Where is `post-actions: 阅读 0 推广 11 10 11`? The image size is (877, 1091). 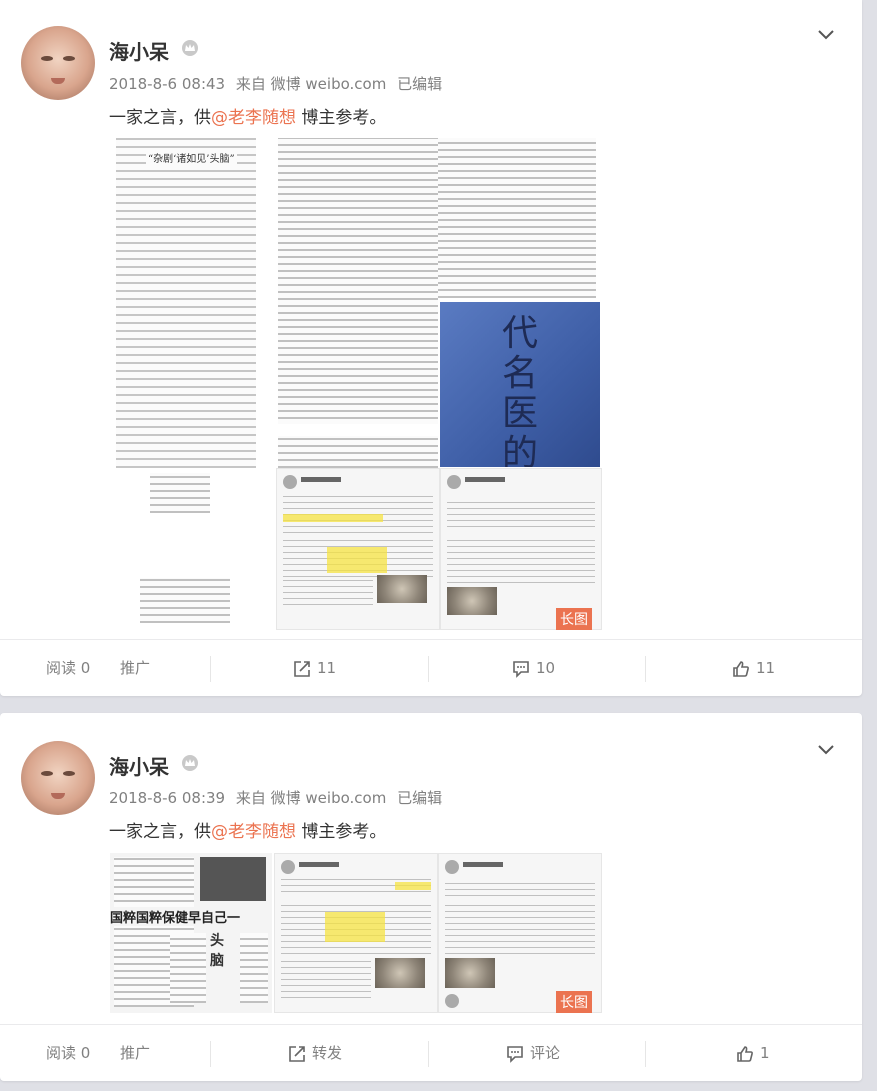 post-actions: 阅读 0 推广 11 10 11 is located at coordinates (431, 667).